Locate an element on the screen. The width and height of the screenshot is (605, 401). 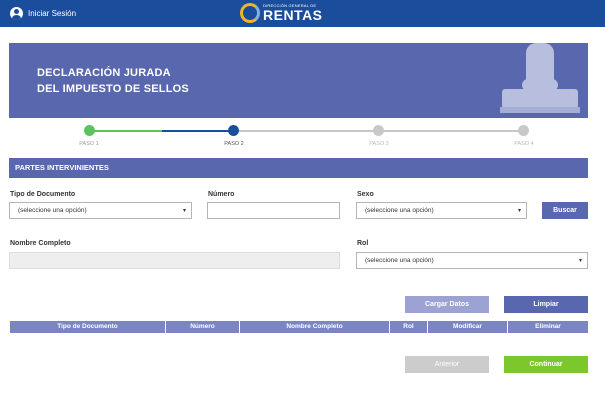
limpiar-button: Limpiar is located at coordinates (546, 304).